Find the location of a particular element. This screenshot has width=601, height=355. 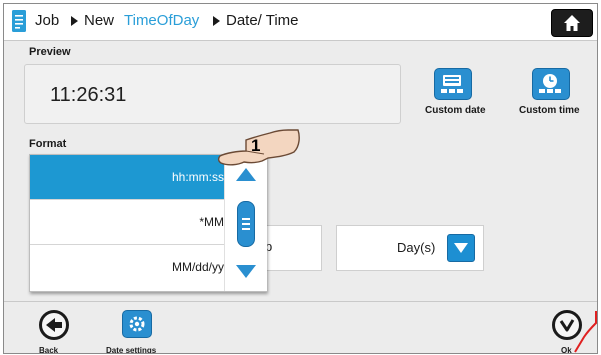

pointing-hand-icon is located at coordinates (258, 147).